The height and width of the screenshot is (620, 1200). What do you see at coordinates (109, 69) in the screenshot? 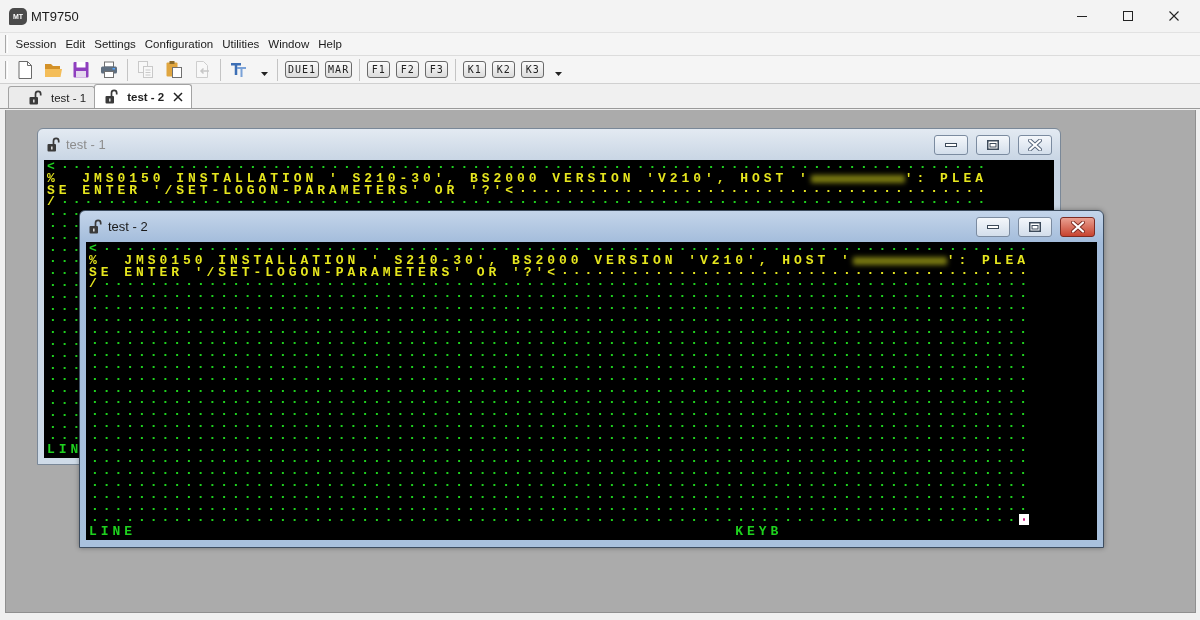
I see `print-icon` at bounding box center [109, 69].